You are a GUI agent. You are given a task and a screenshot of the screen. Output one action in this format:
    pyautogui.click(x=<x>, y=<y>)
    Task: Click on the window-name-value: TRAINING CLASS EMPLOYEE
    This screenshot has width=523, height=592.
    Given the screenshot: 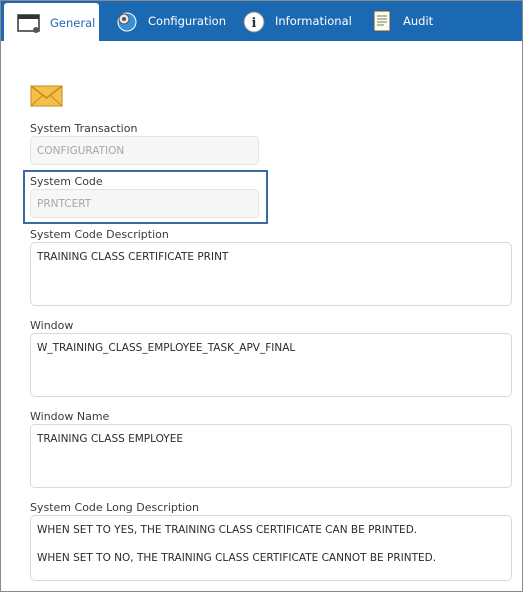 What is the action you would take?
    pyautogui.click(x=110, y=439)
    